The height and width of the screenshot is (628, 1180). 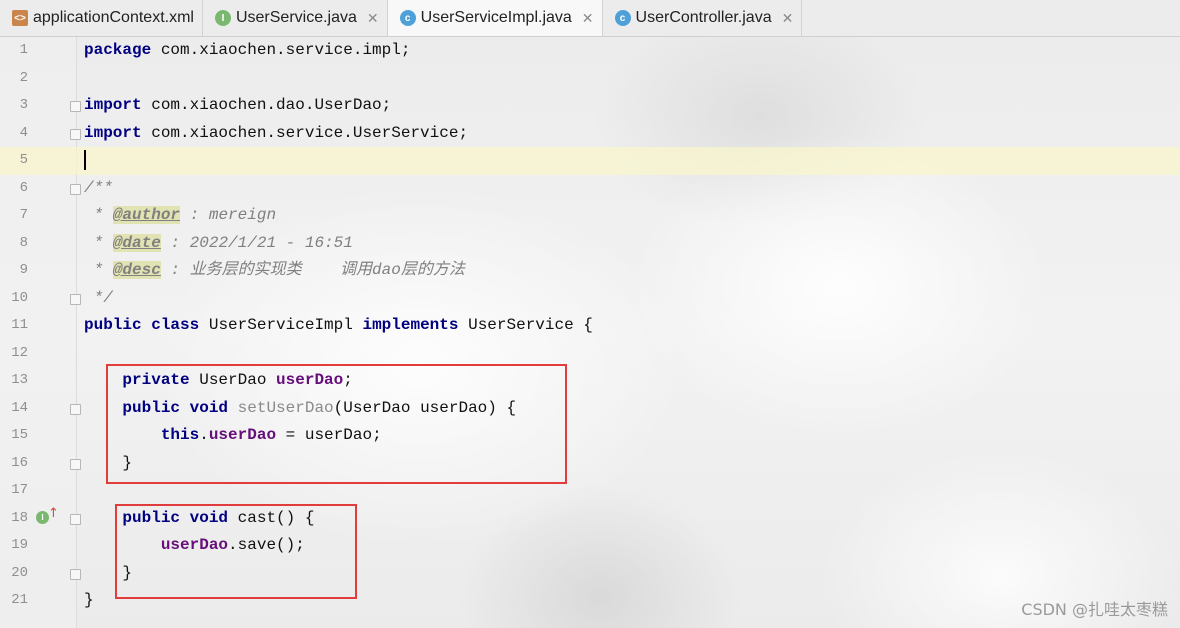 I want to click on code-token: @date, so click(x=136, y=242).